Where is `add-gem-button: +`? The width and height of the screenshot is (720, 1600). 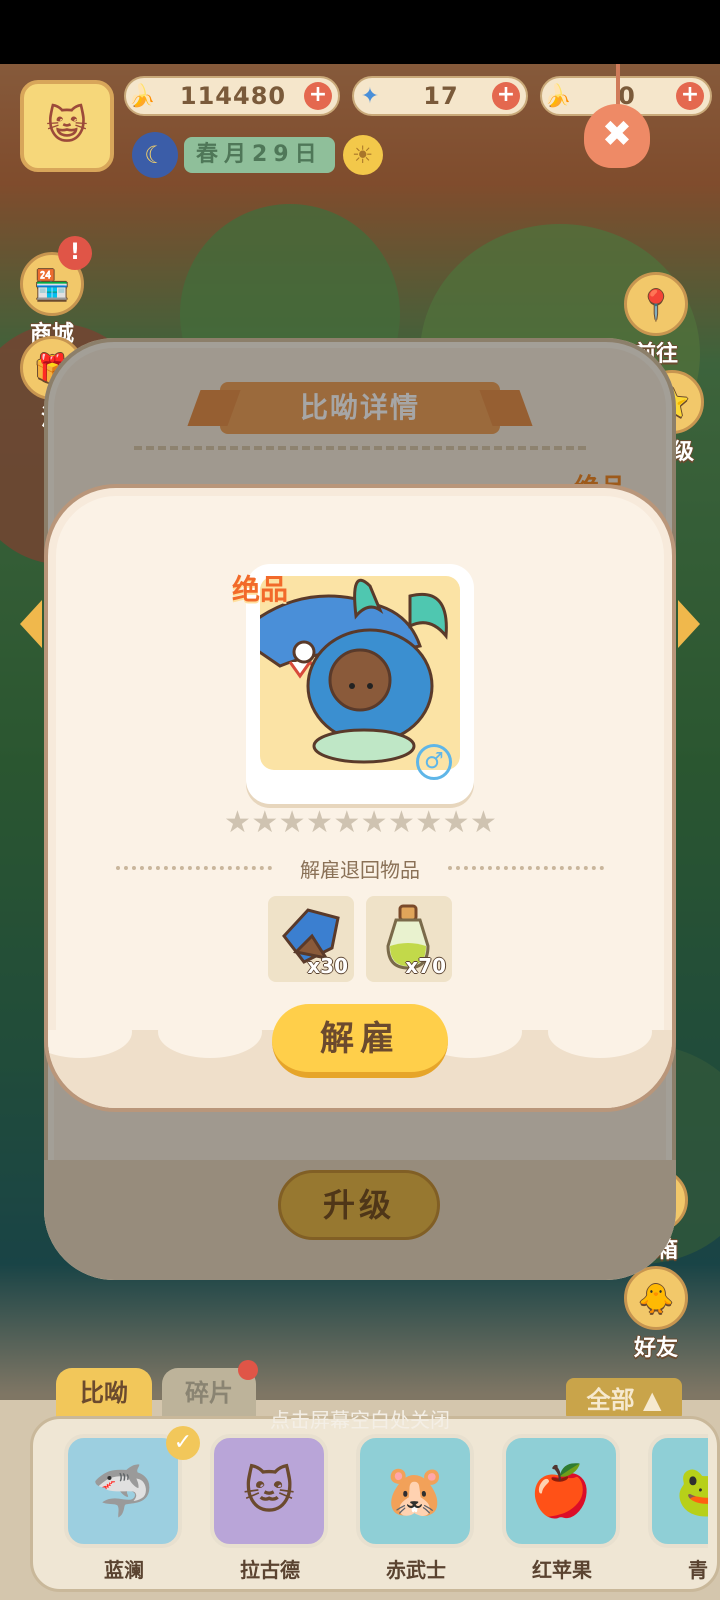
add-gem-button: + is located at coordinates (506, 96).